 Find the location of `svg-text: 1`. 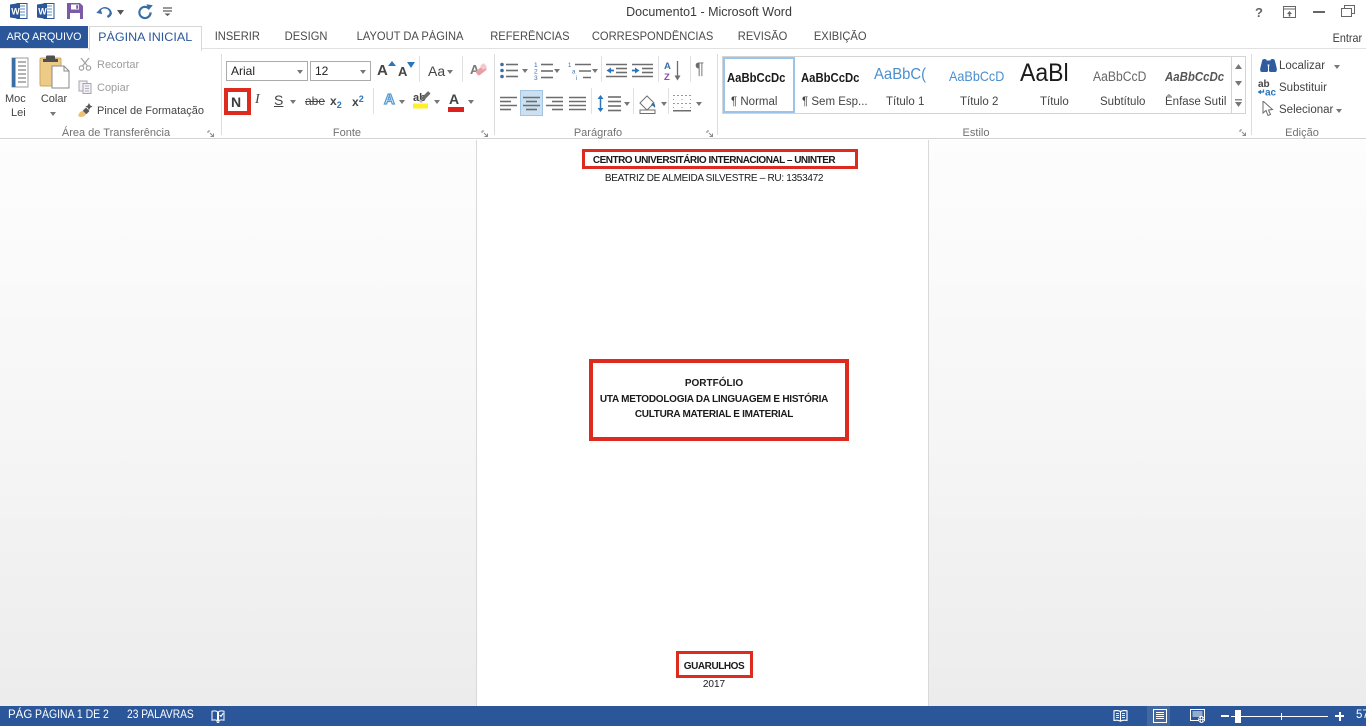

svg-text: 1 is located at coordinates (570, 66).